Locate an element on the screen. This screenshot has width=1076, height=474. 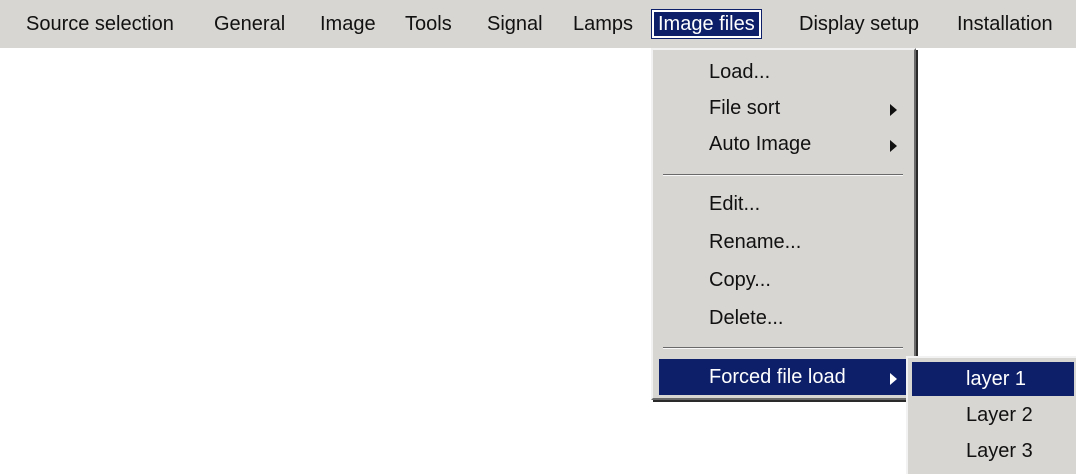
forced-file-load-submenu: layer 1 Layer 2 Layer 3 is located at coordinates (991, 415).